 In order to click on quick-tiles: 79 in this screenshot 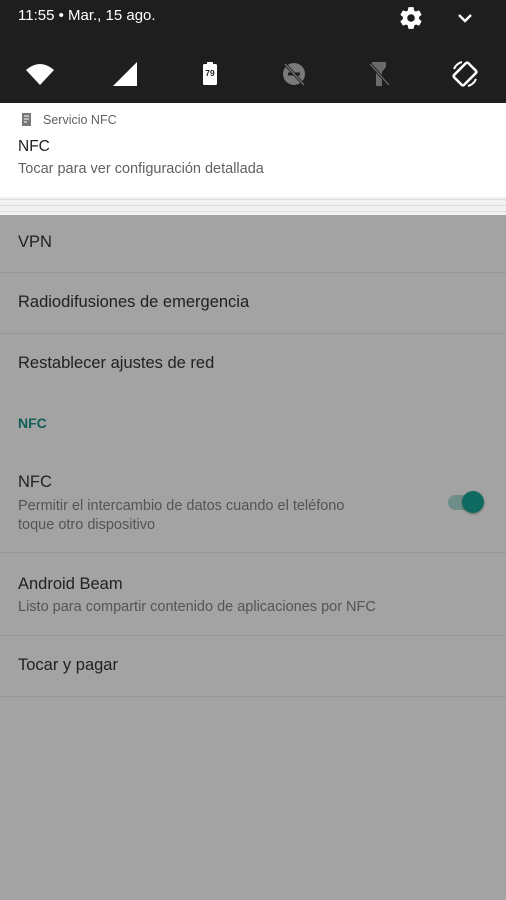, I will do `click(253, 74)`.